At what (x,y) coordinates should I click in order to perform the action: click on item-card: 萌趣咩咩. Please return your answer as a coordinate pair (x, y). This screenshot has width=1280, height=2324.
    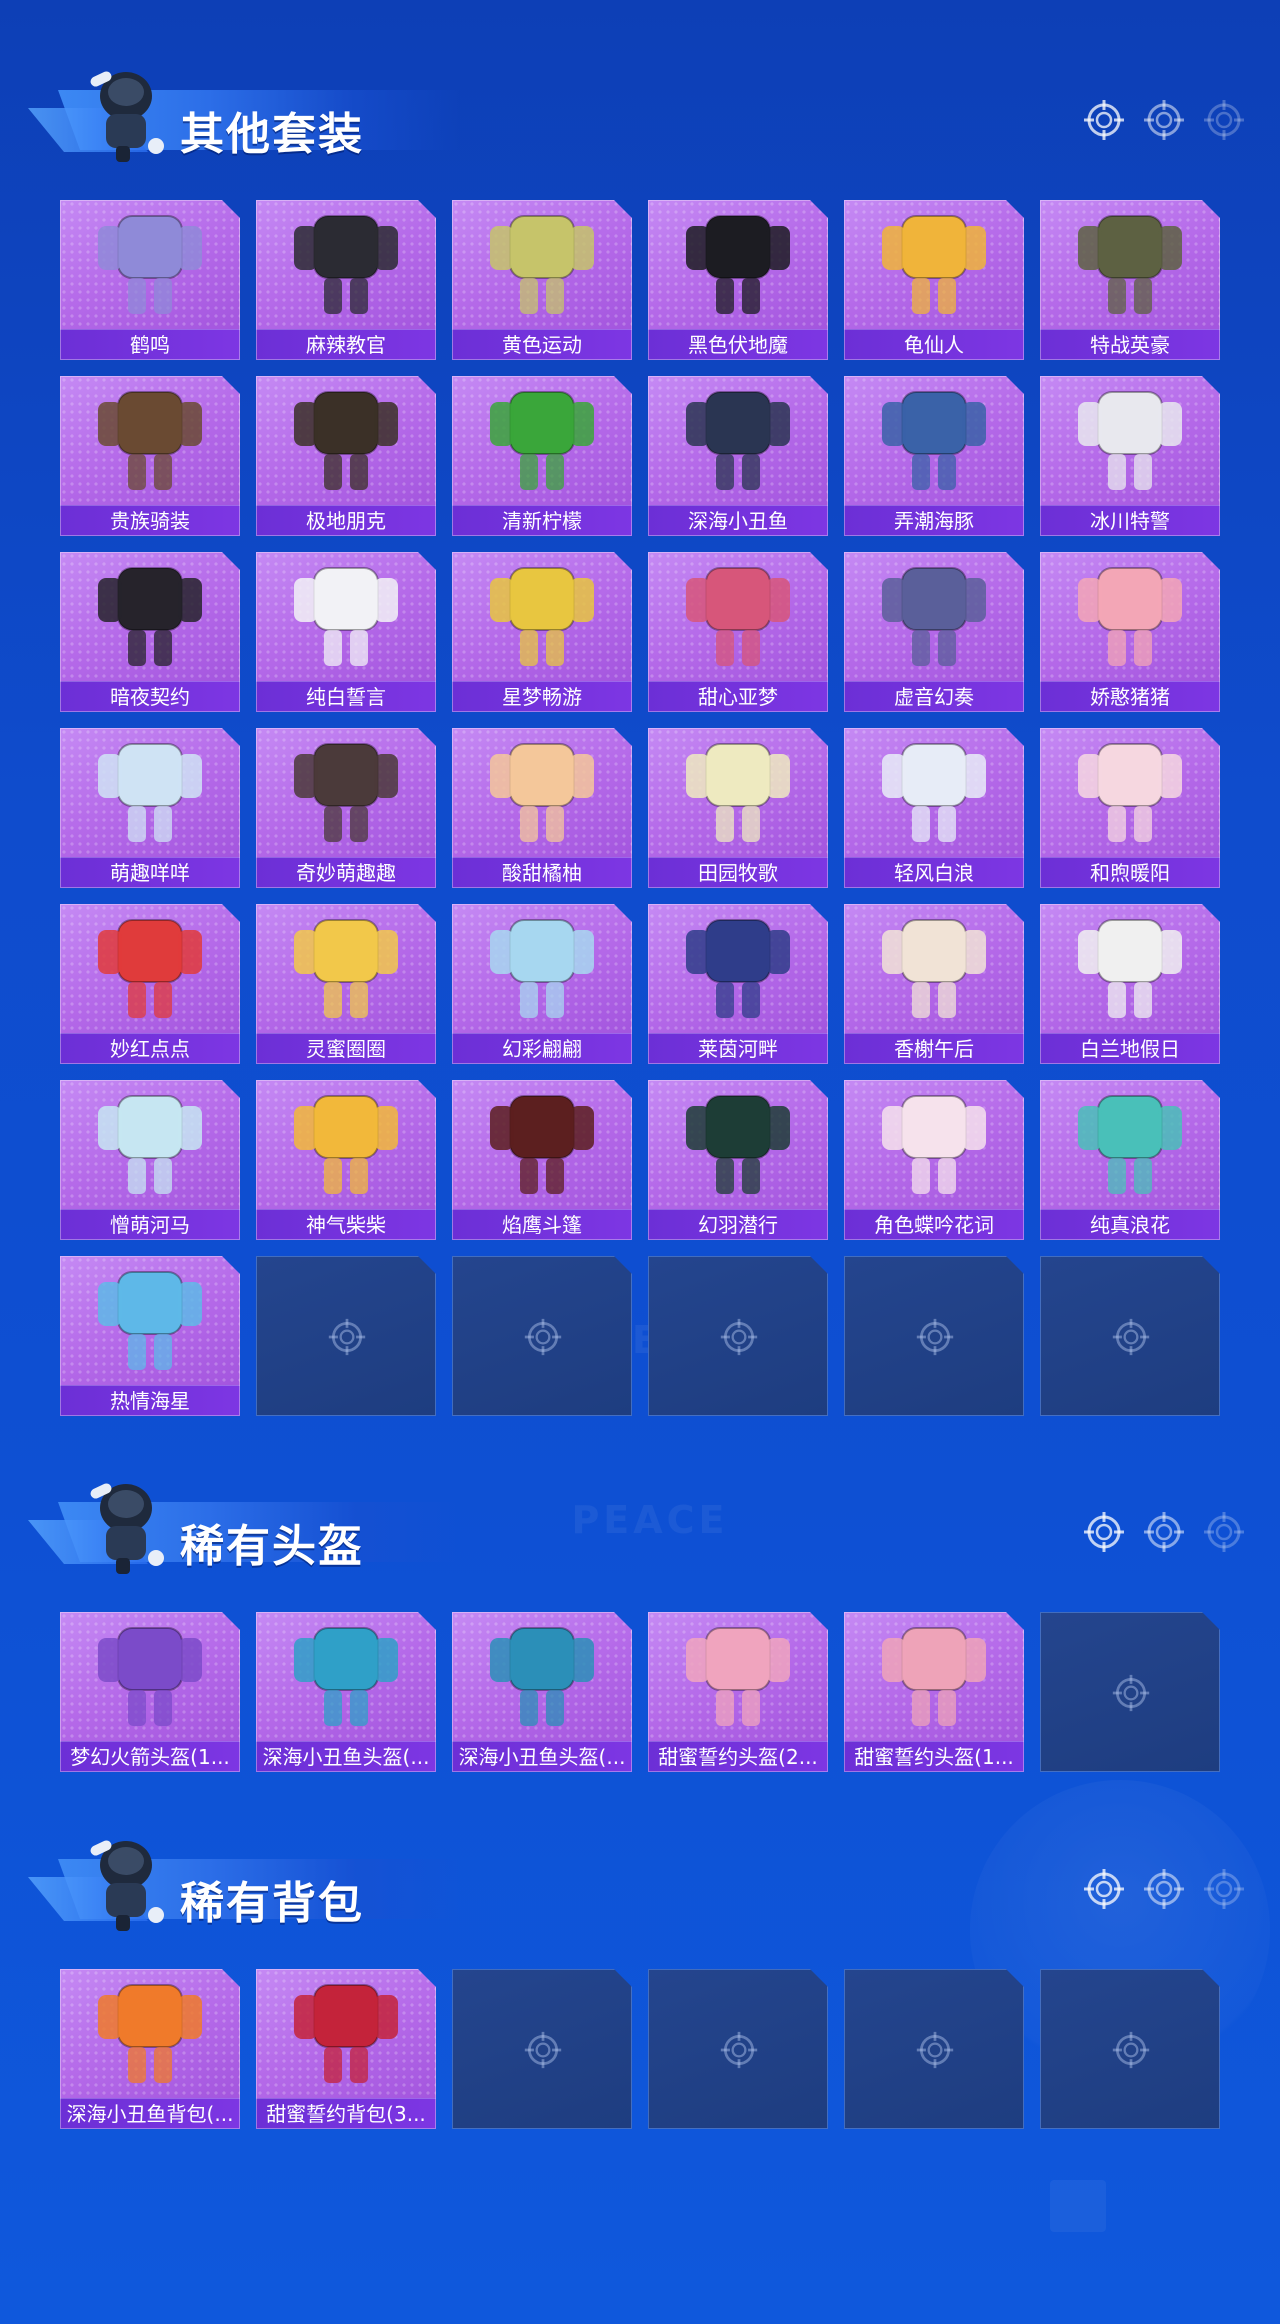
    Looking at the image, I should click on (150, 808).